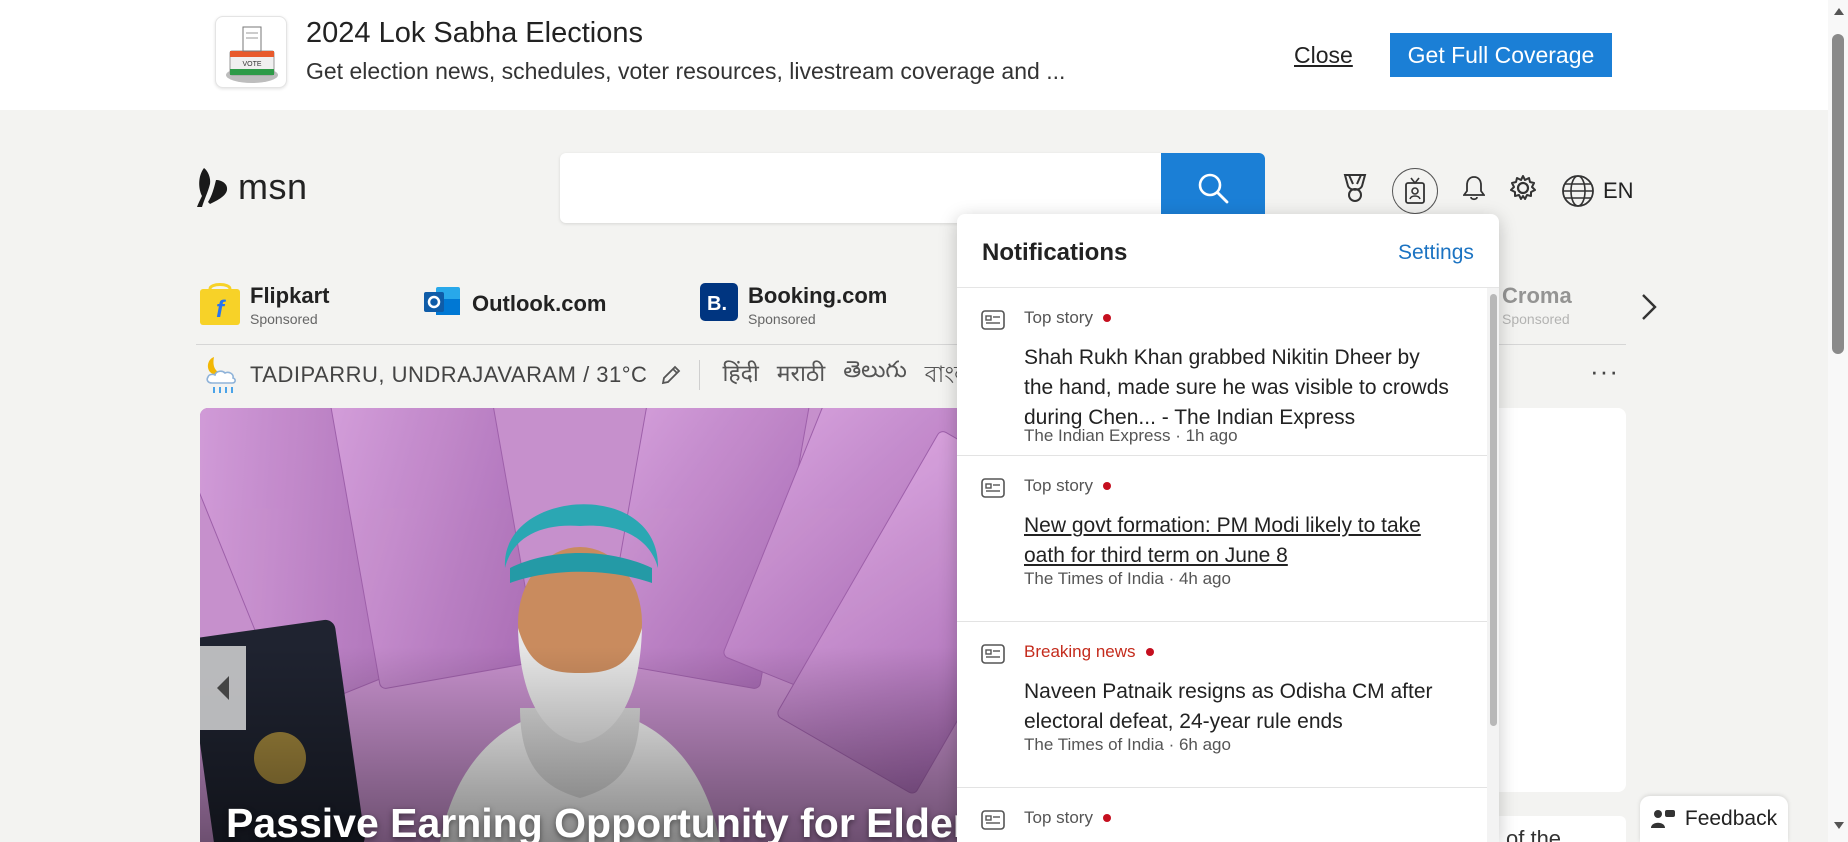 The height and width of the screenshot is (842, 1848). What do you see at coordinates (1649, 307) in the screenshot?
I see `chevron-right-icon` at bounding box center [1649, 307].